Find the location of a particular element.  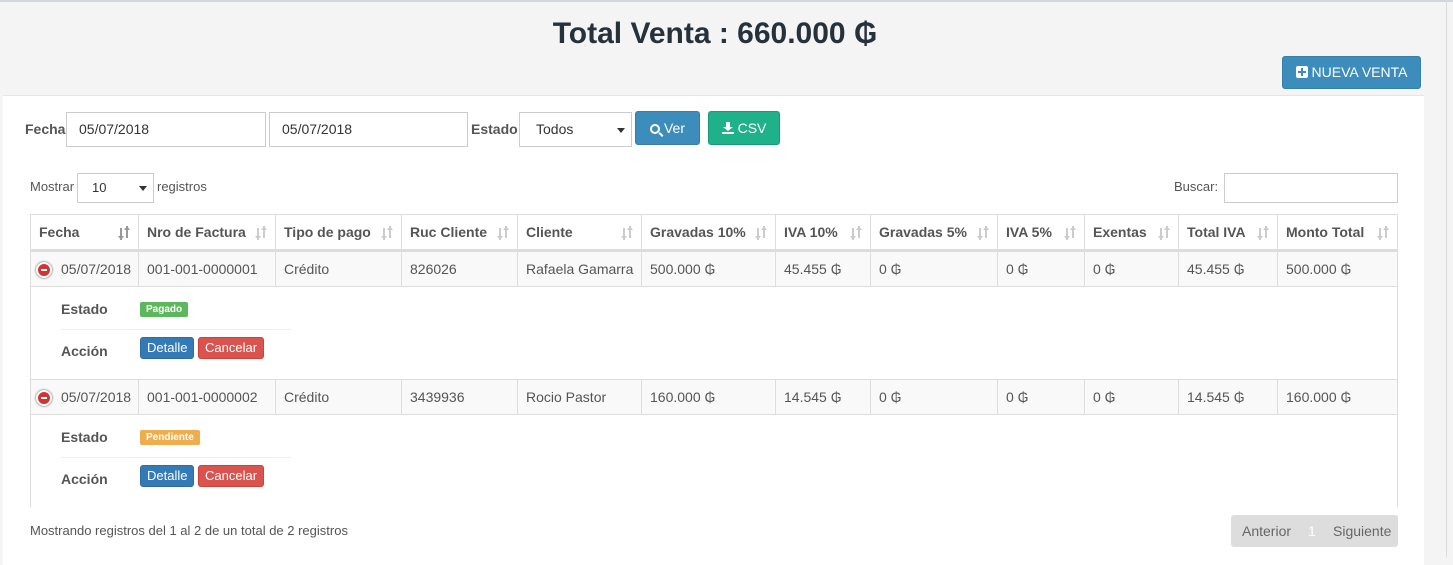

prev-page-button: Anterior is located at coordinates (1266, 531).